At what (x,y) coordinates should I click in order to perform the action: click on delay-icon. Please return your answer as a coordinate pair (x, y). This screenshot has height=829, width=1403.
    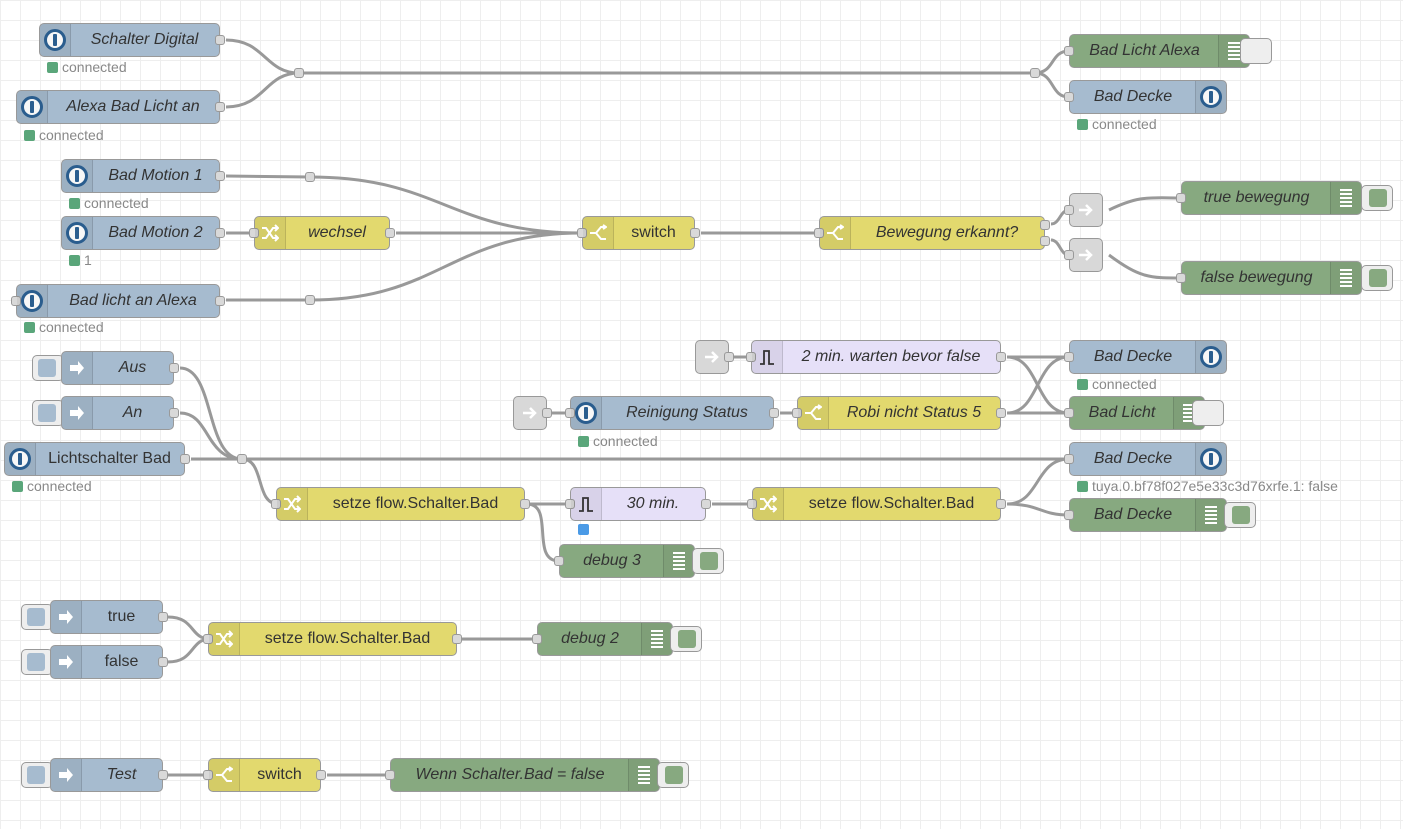
    Looking at the image, I should click on (586, 504).